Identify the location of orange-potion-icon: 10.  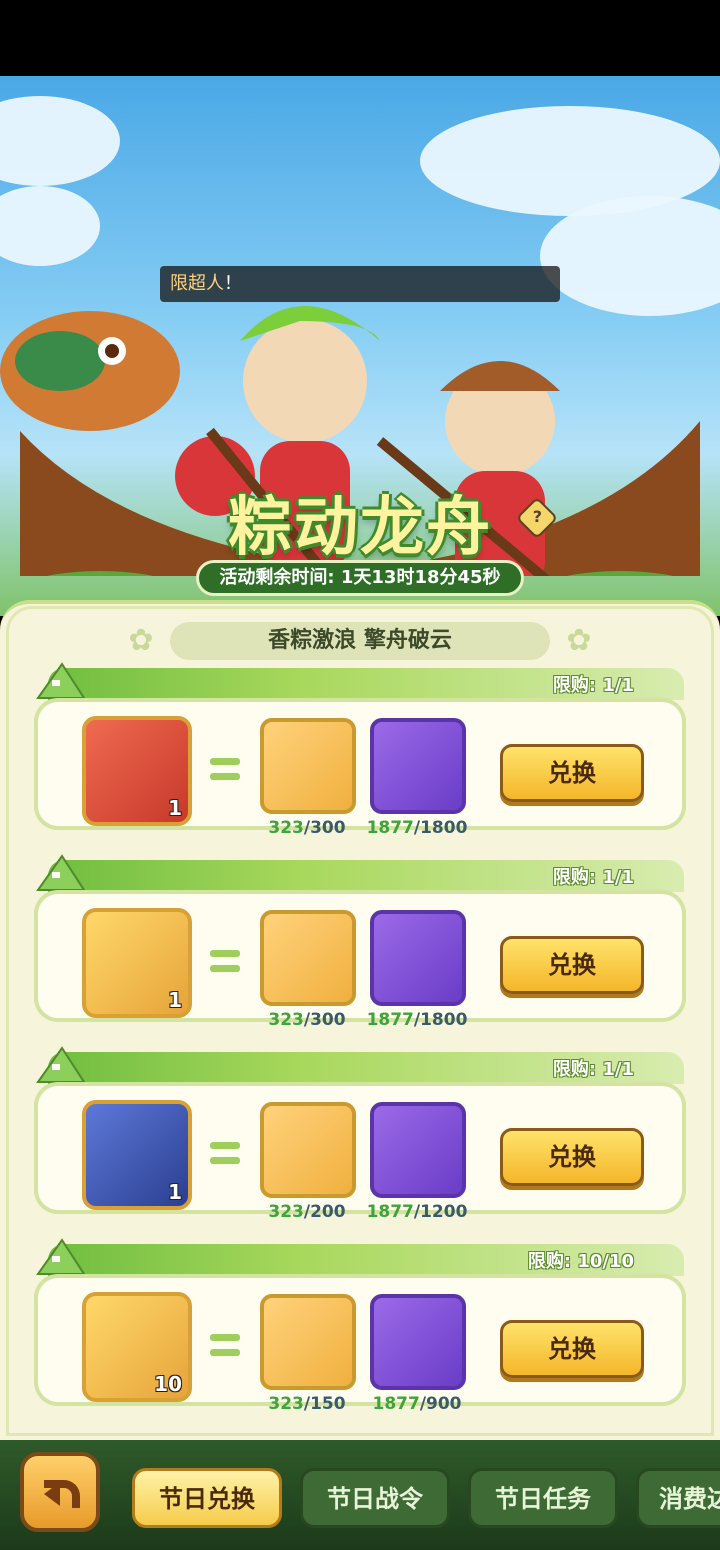
(137, 1347).